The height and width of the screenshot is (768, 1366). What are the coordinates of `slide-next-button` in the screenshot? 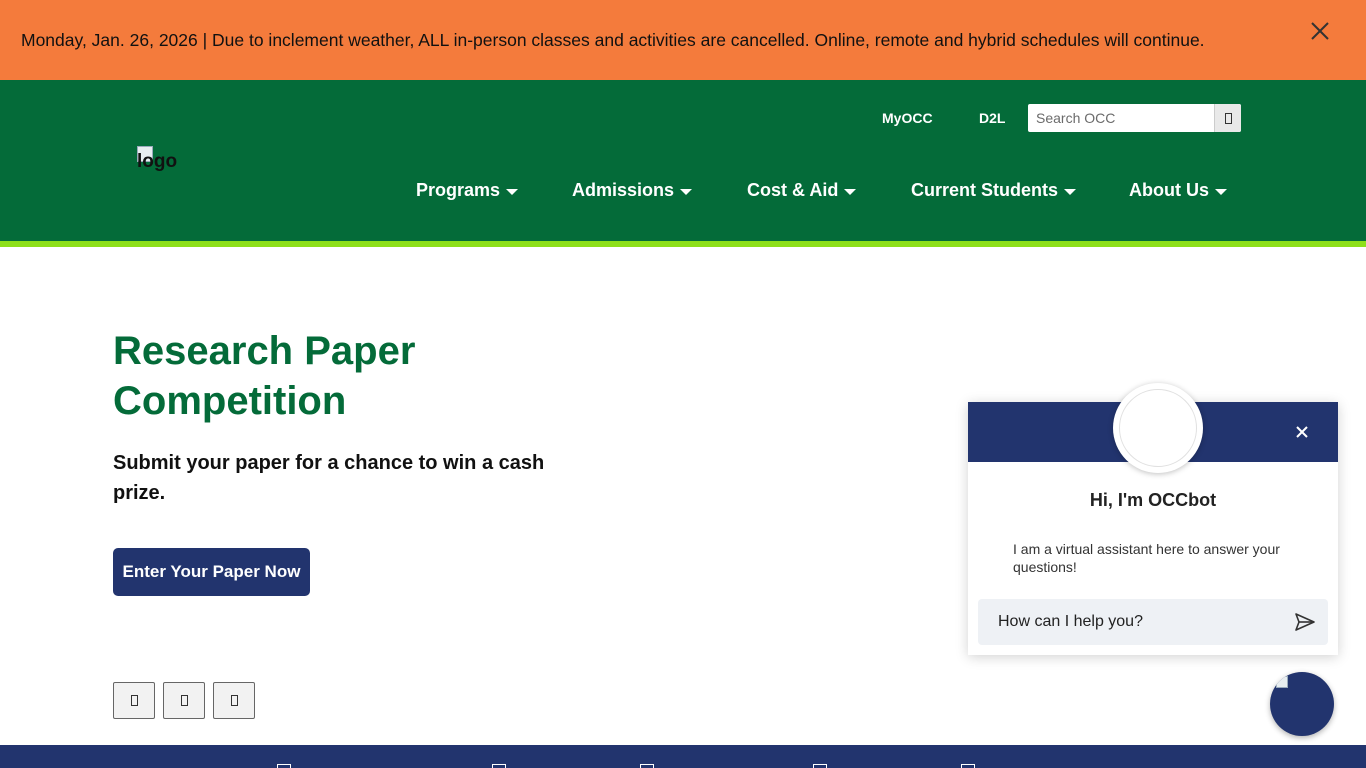 It's located at (234, 700).